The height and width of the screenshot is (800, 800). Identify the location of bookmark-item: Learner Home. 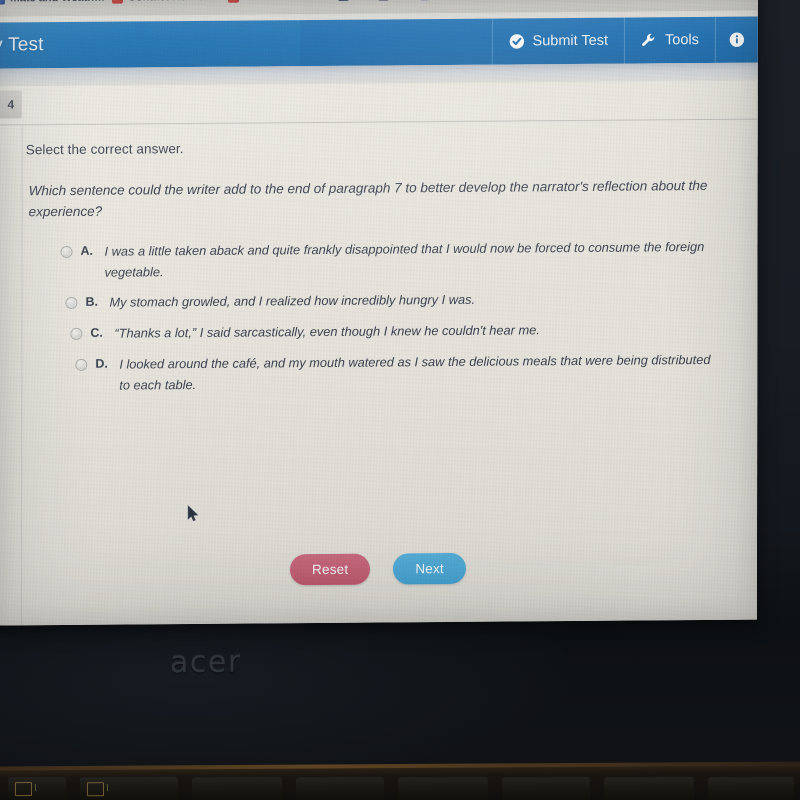
(272, 1).